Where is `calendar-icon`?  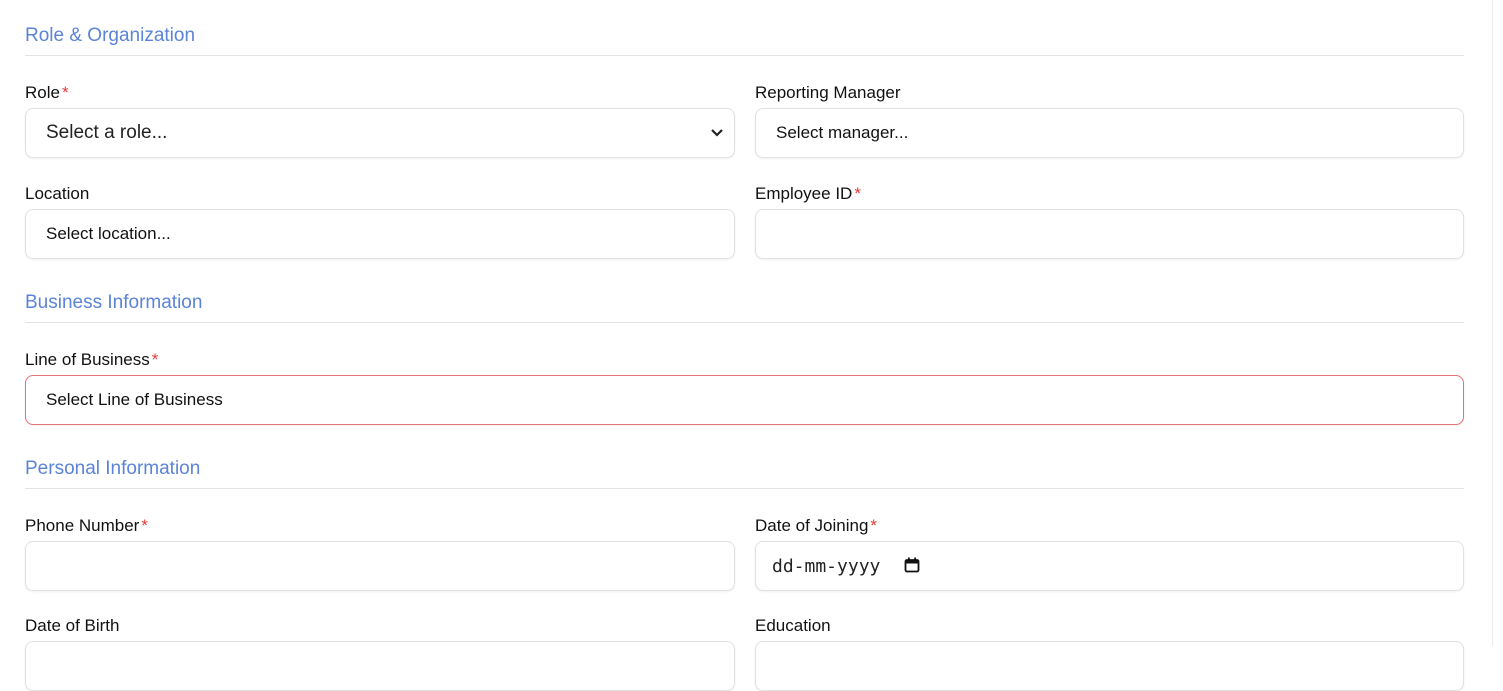 calendar-icon is located at coordinates (912, 565).